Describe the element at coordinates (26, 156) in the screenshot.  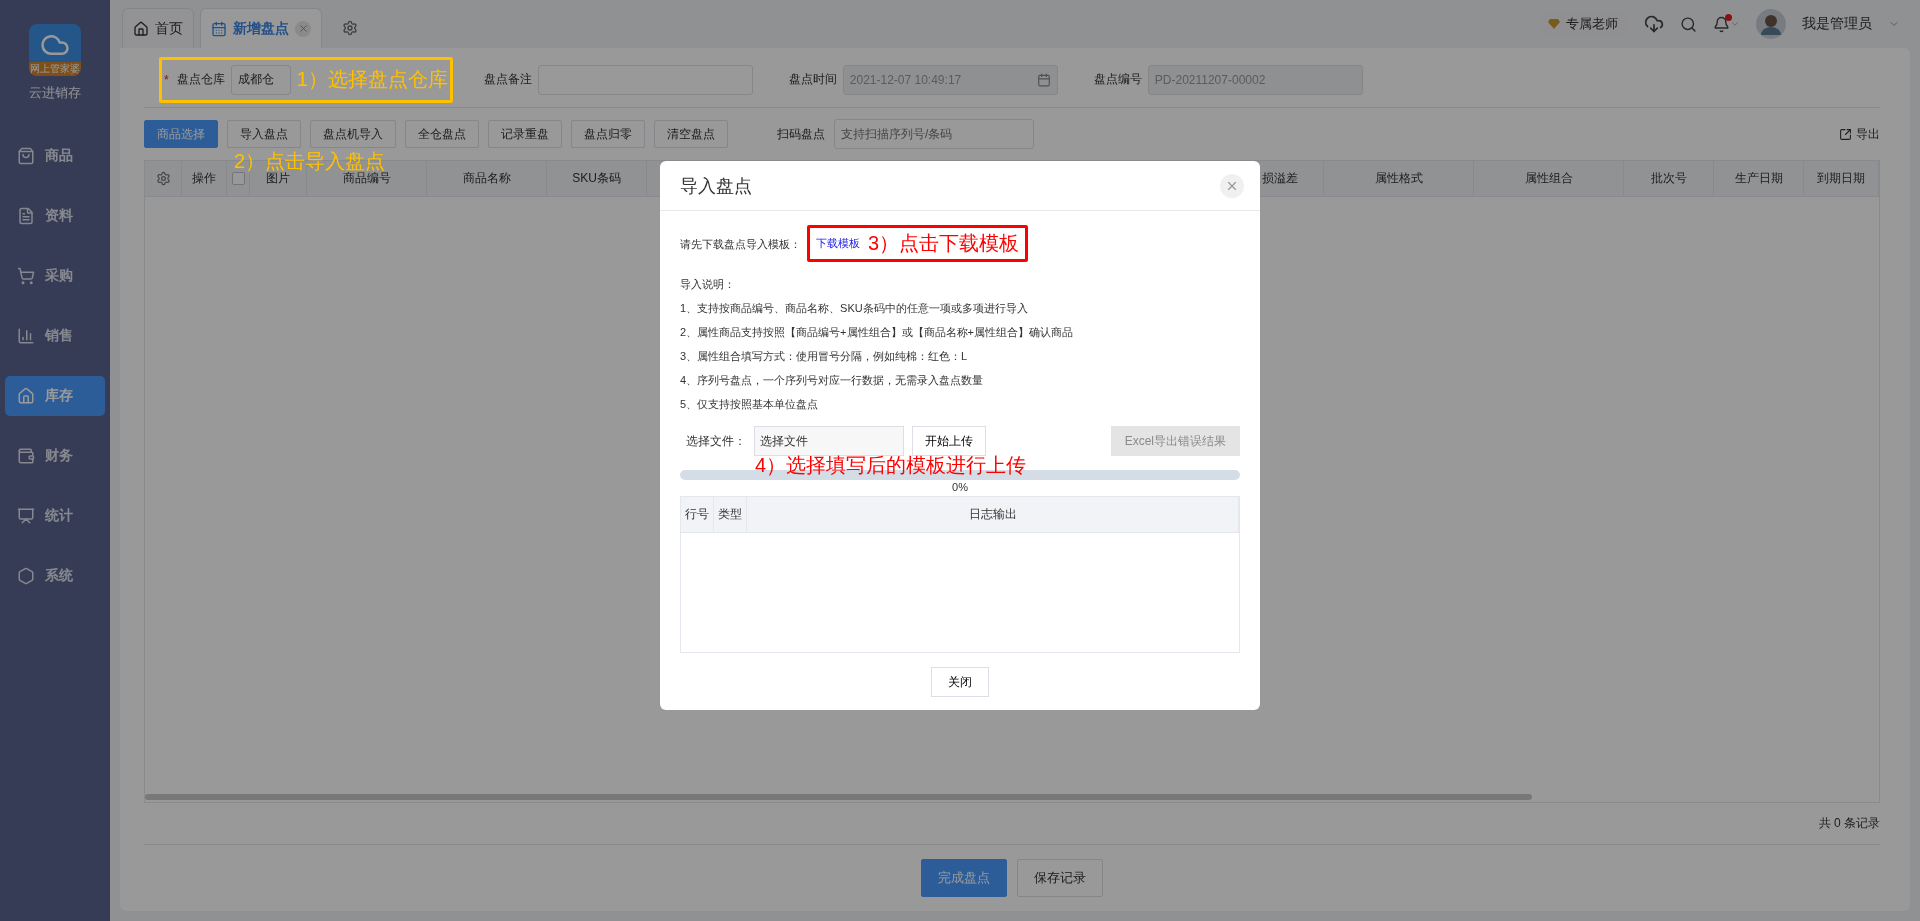
I see `bag-icon` at that location.